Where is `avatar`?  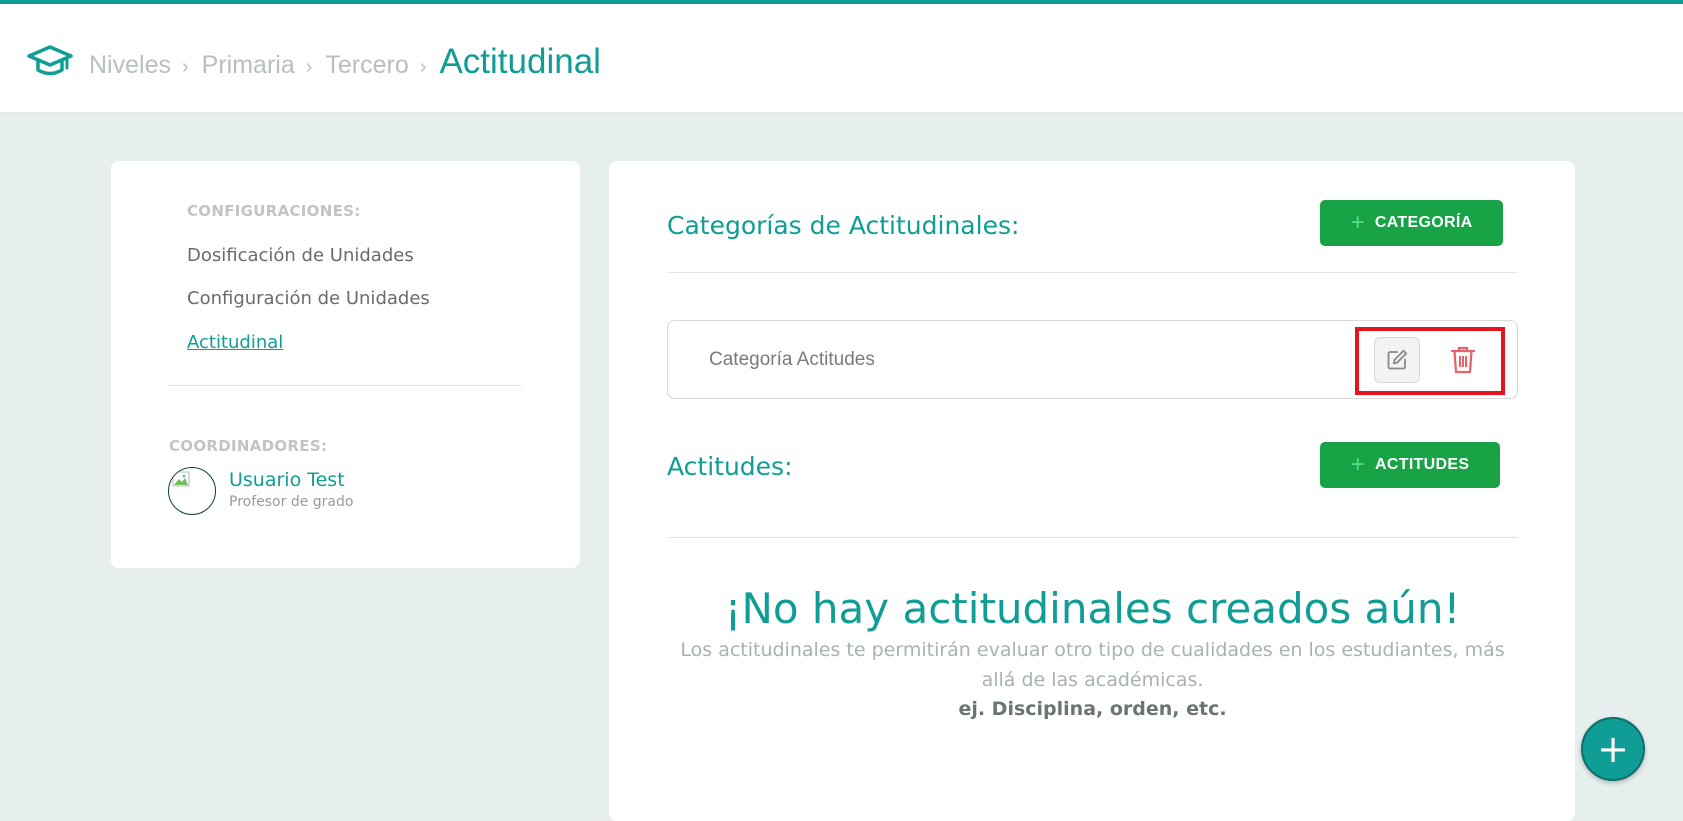 avatar is located at coordinates (192, 491).